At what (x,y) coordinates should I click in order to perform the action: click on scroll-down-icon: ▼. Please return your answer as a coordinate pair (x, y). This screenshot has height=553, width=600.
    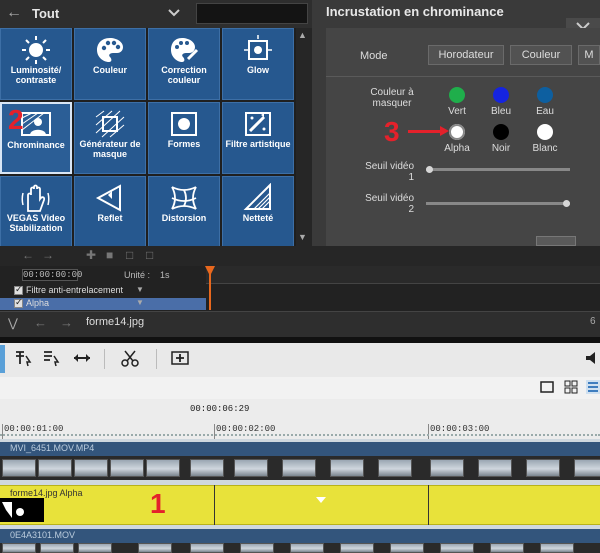
    Looking at the image, I should click on (302, 237).